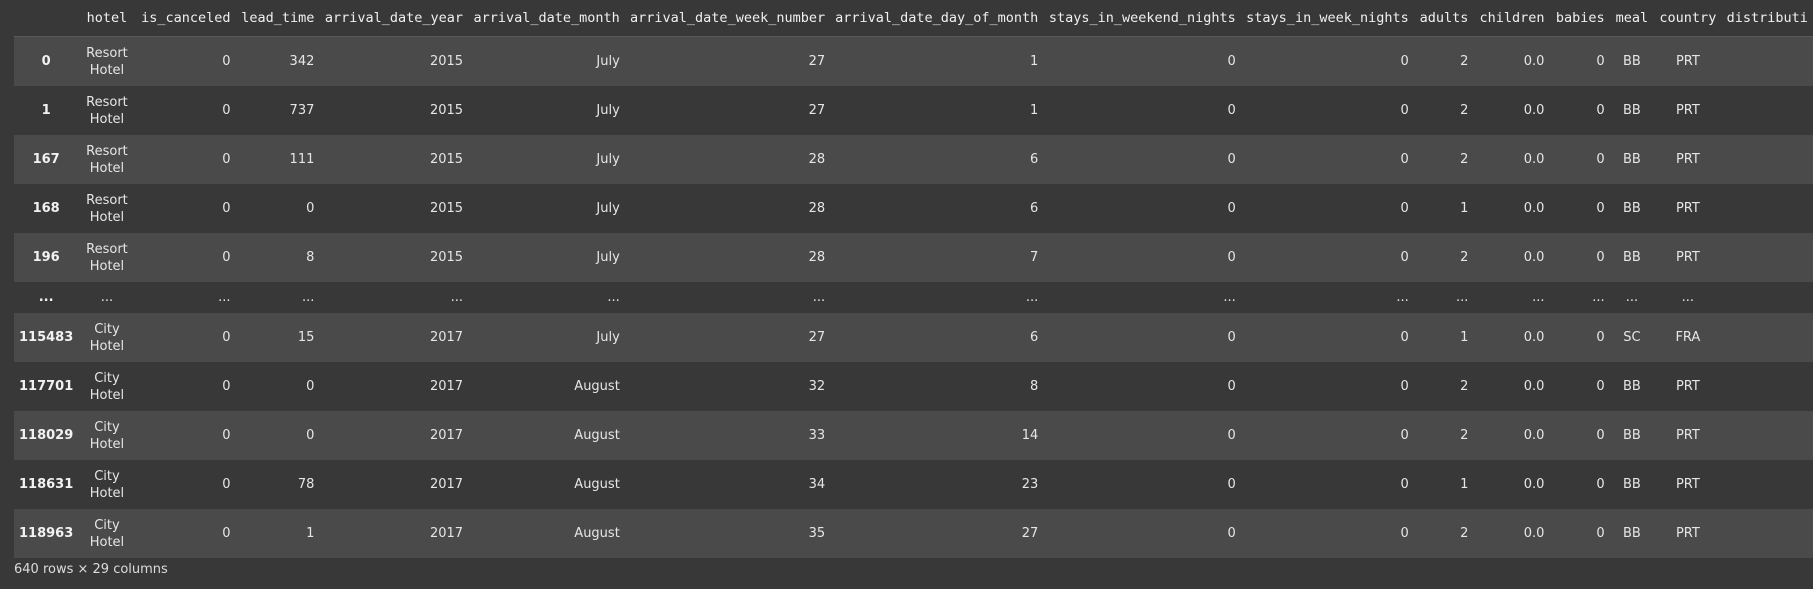 The width and height of the screenshot is (1813, 589). Describe the element at coordinates (913, 208) in the screenshot. I see `table-row: 168 Resort Hotel 0 0 2015 July 28 6 0 0 1 0.0 0 BB PRT` at that location.